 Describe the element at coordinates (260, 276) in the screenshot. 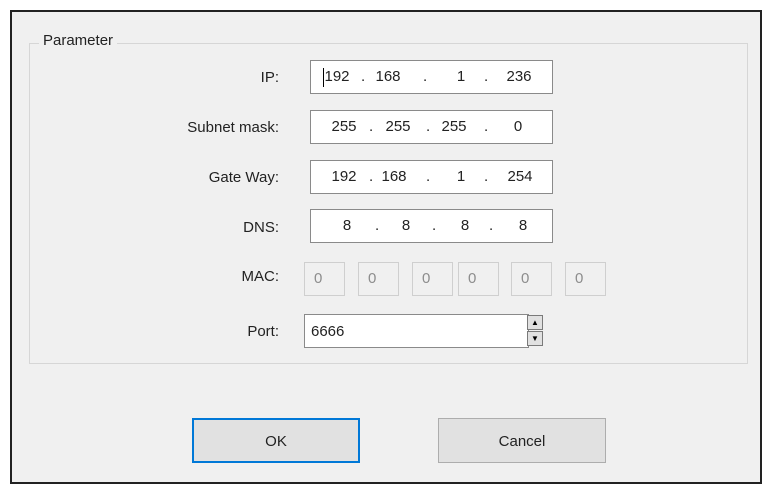

I see `mac-label: MAC:` at that location.